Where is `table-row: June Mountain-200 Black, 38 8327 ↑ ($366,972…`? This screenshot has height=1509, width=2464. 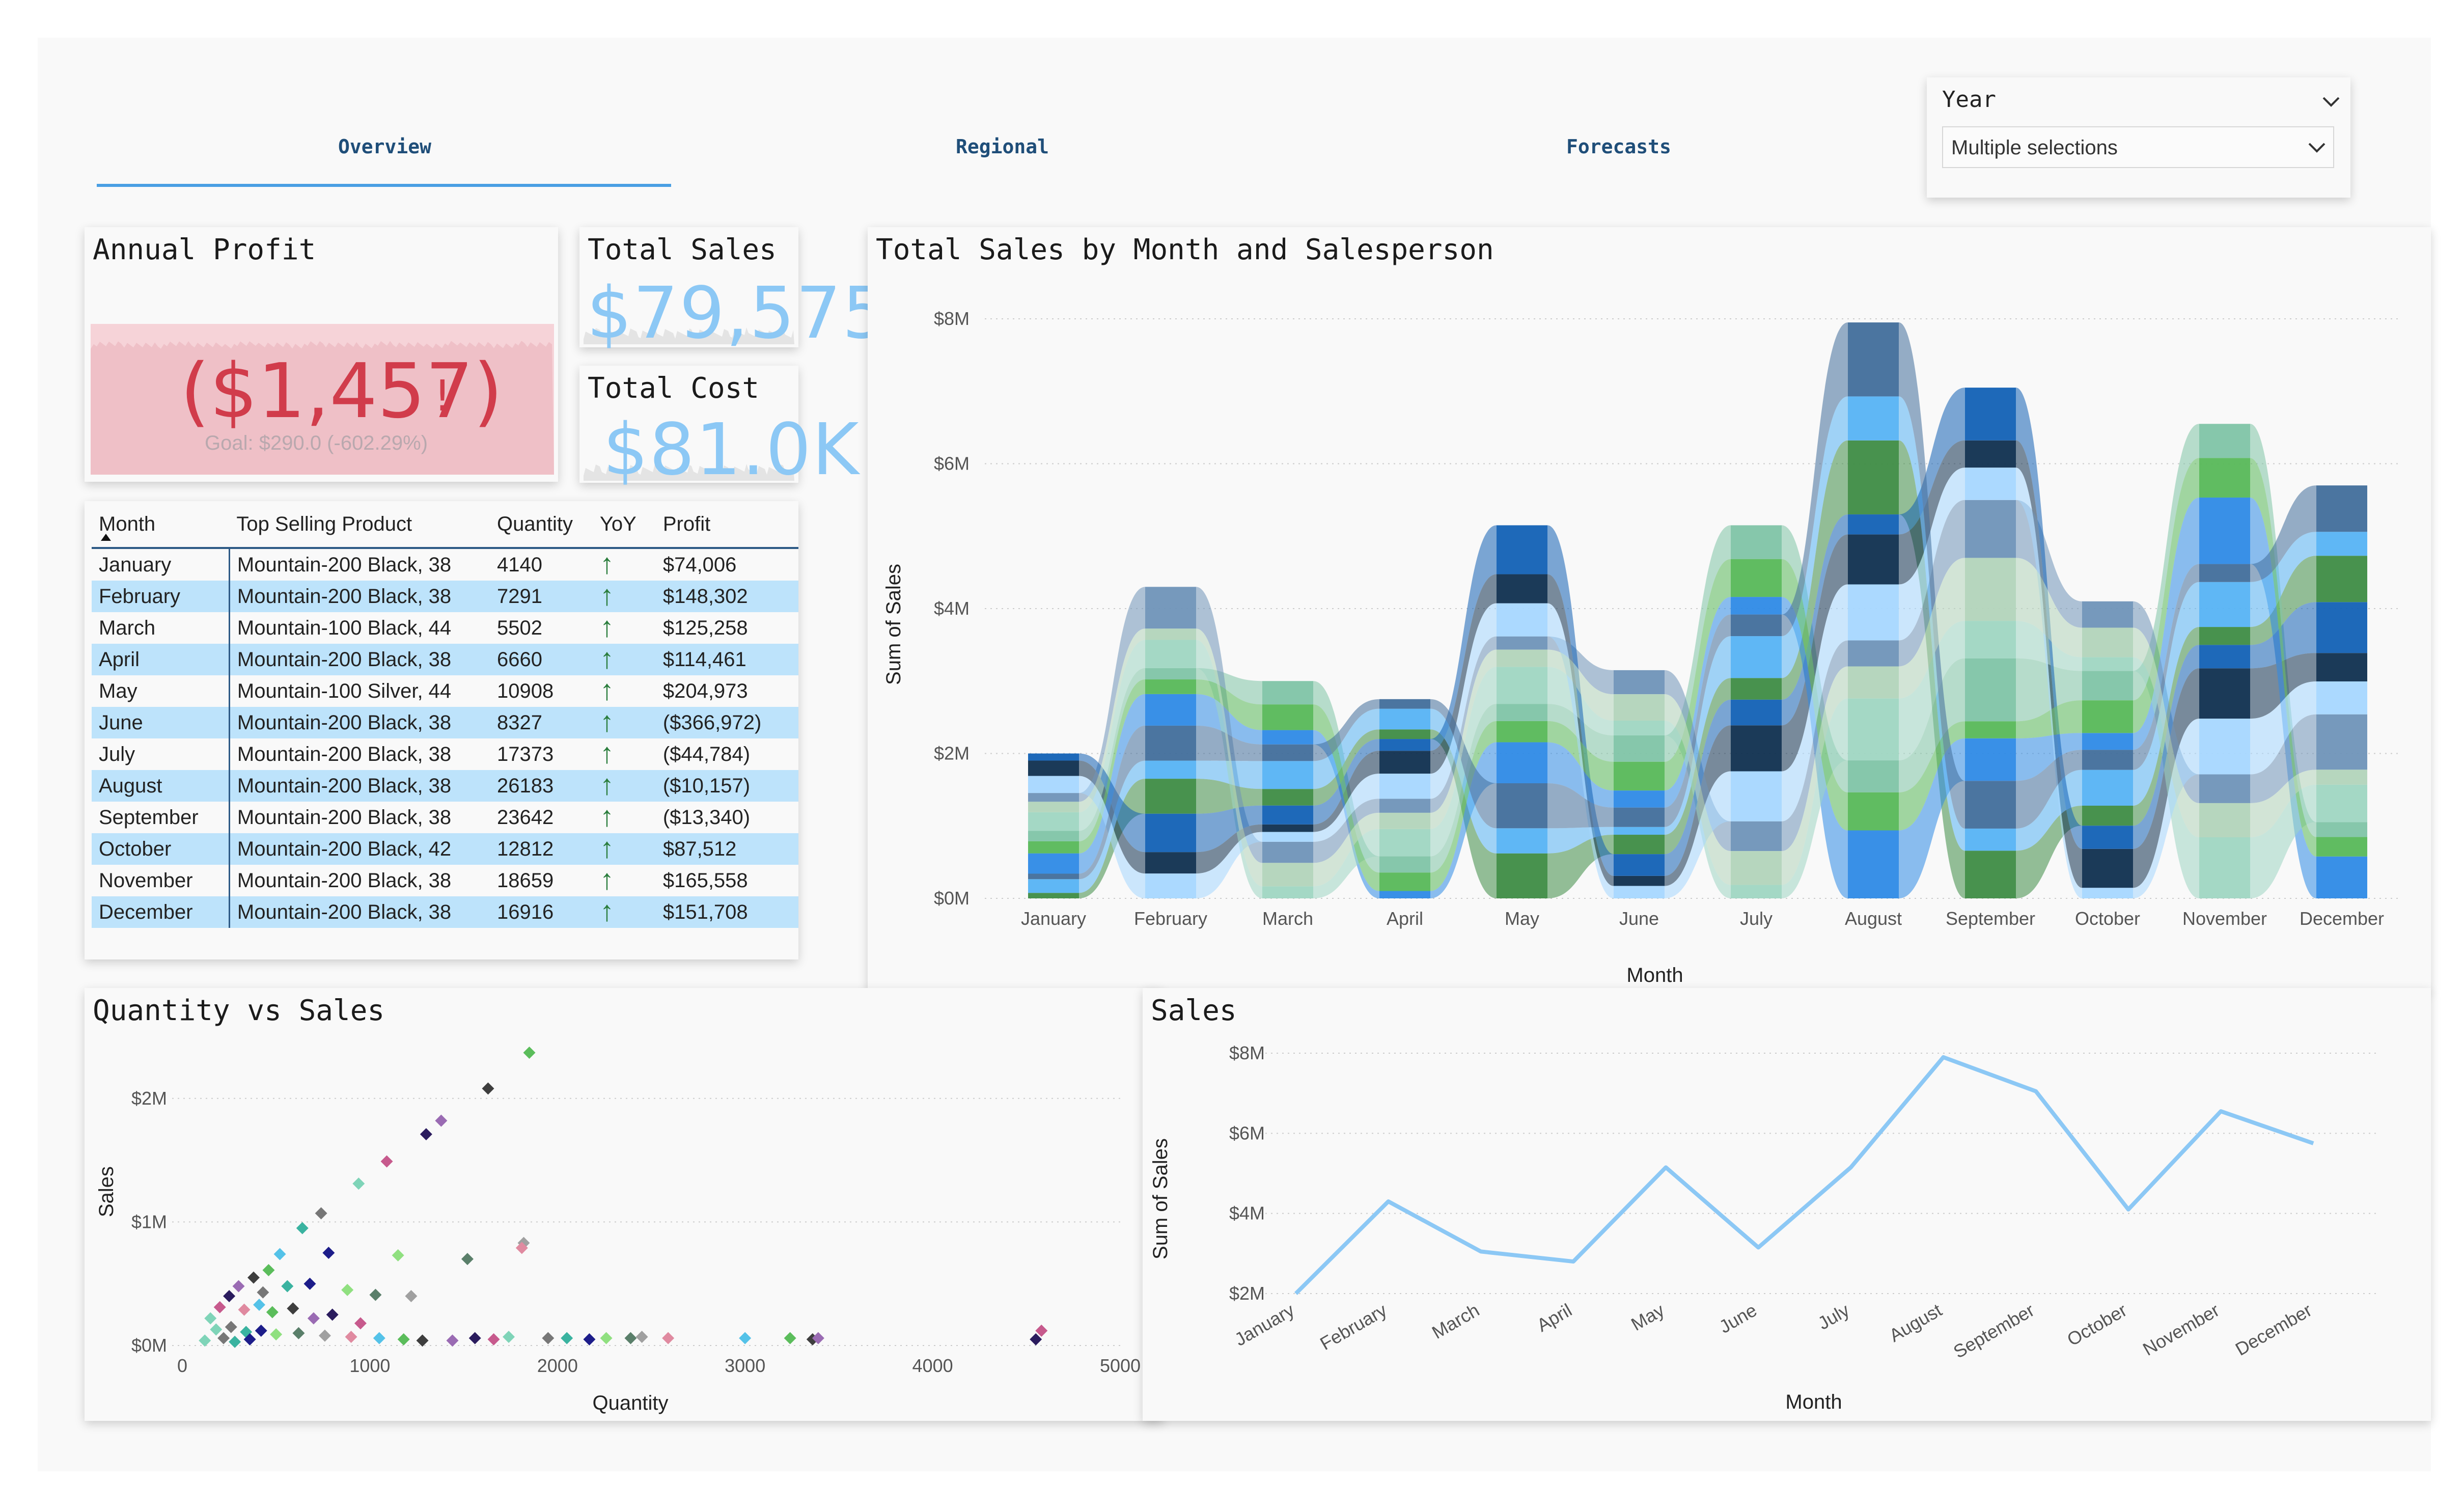 table-row: June Mountain-200 Black, 38 8327 ↑ ($366,972… is located at coordinates (445, 722).